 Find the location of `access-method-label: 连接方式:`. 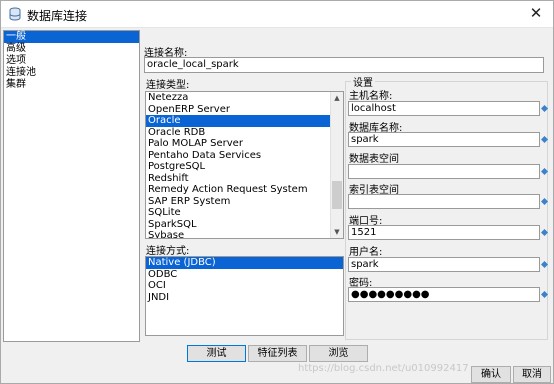

access-method-label: 连接方式: is located at coordinates (168, 251).